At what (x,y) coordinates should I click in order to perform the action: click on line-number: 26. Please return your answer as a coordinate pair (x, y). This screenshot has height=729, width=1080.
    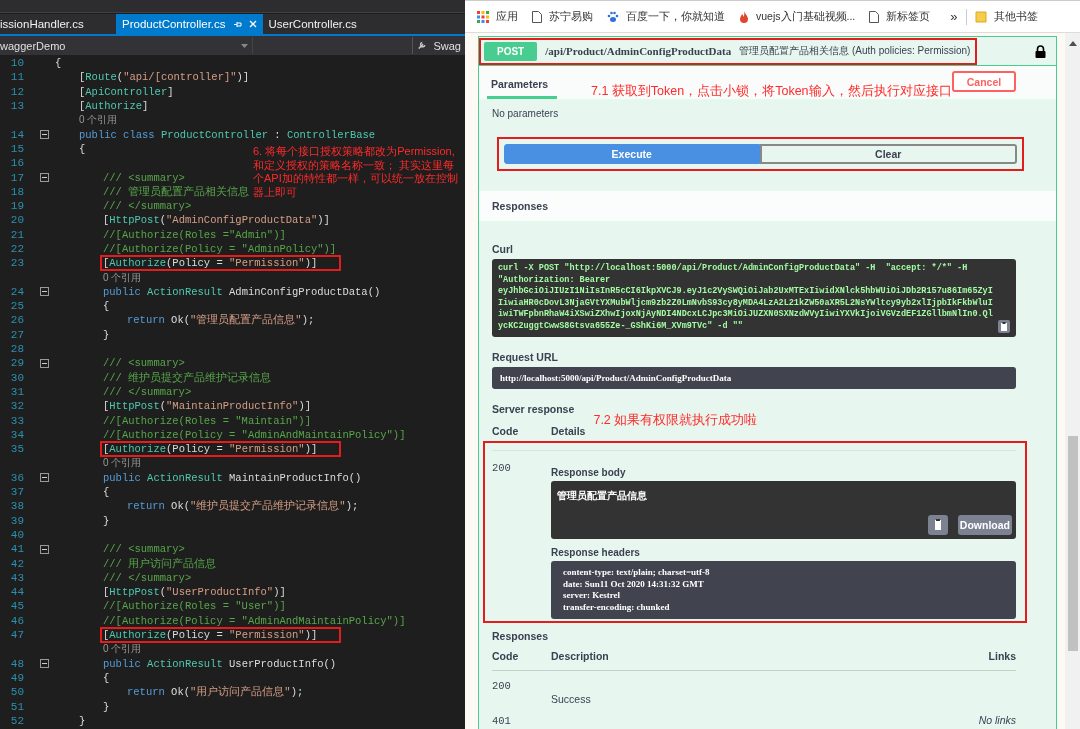
    Looking at the image, I should click on (16, 320).